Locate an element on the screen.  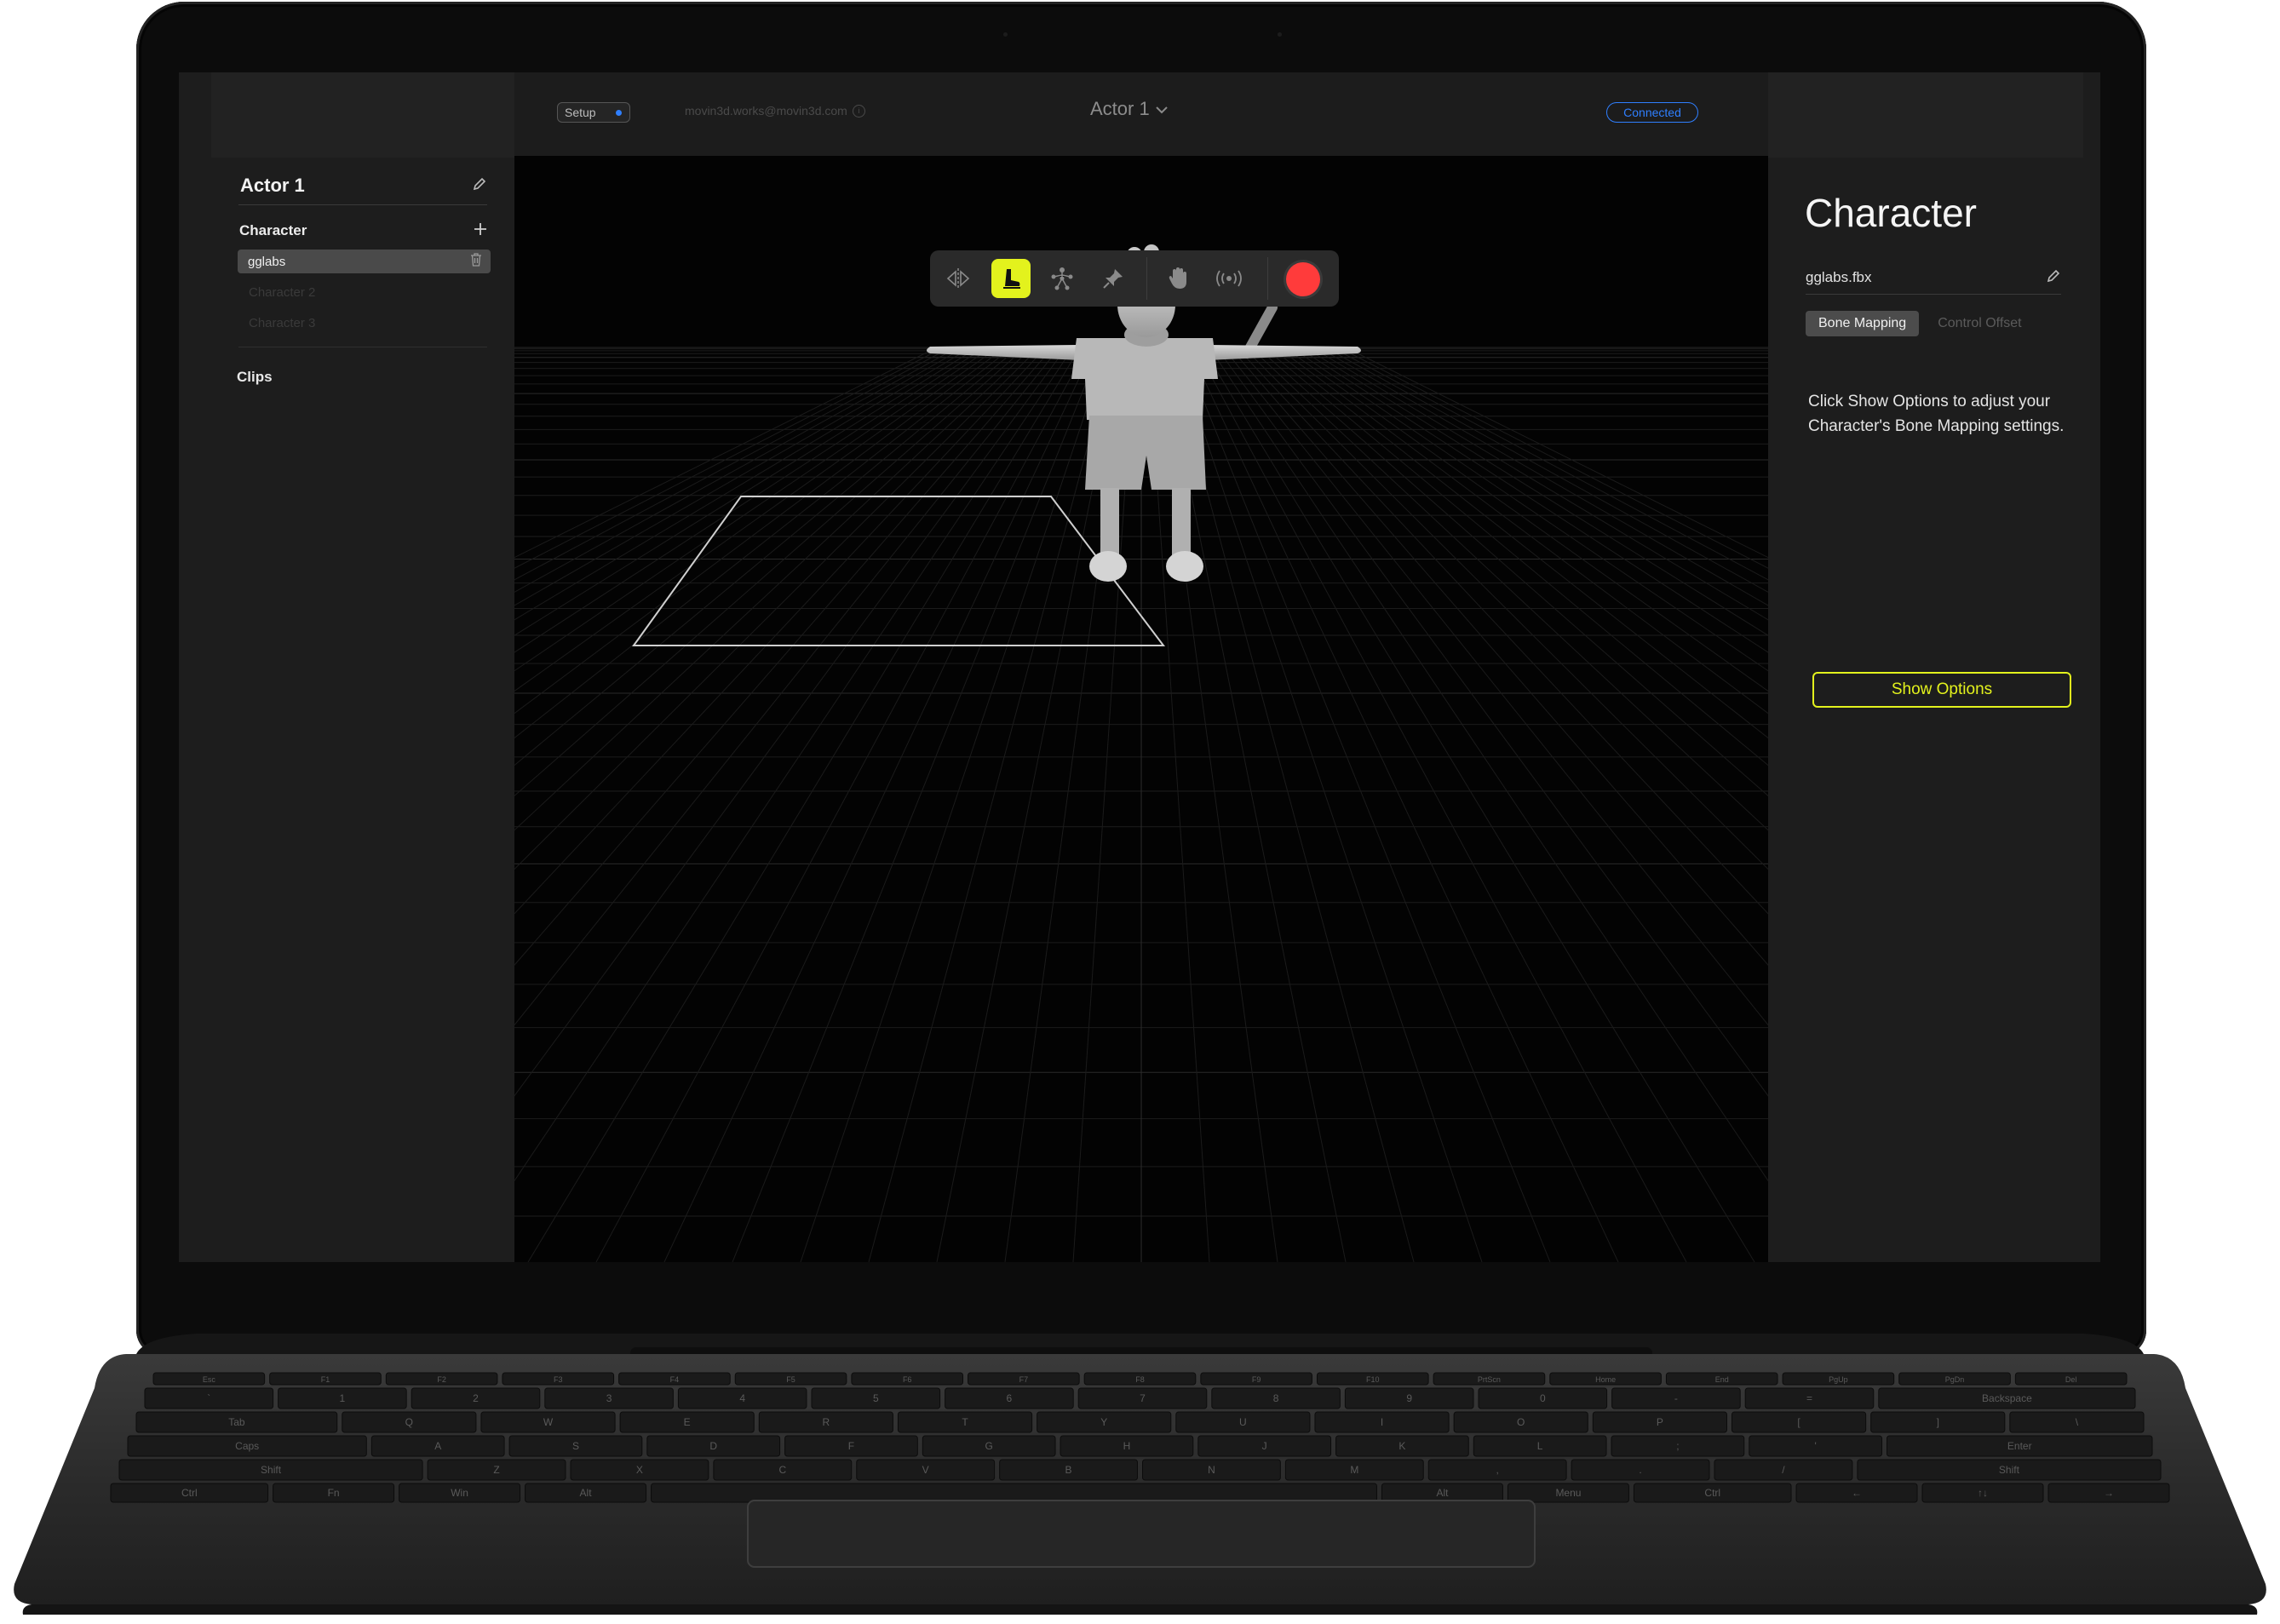
key-label: F5 is located at coordinates (790, 1379).